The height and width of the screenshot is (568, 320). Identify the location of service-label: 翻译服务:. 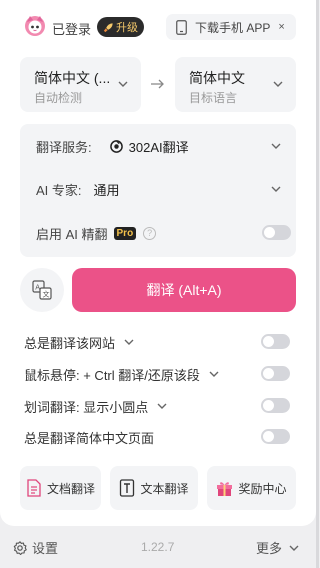
(64, 147).